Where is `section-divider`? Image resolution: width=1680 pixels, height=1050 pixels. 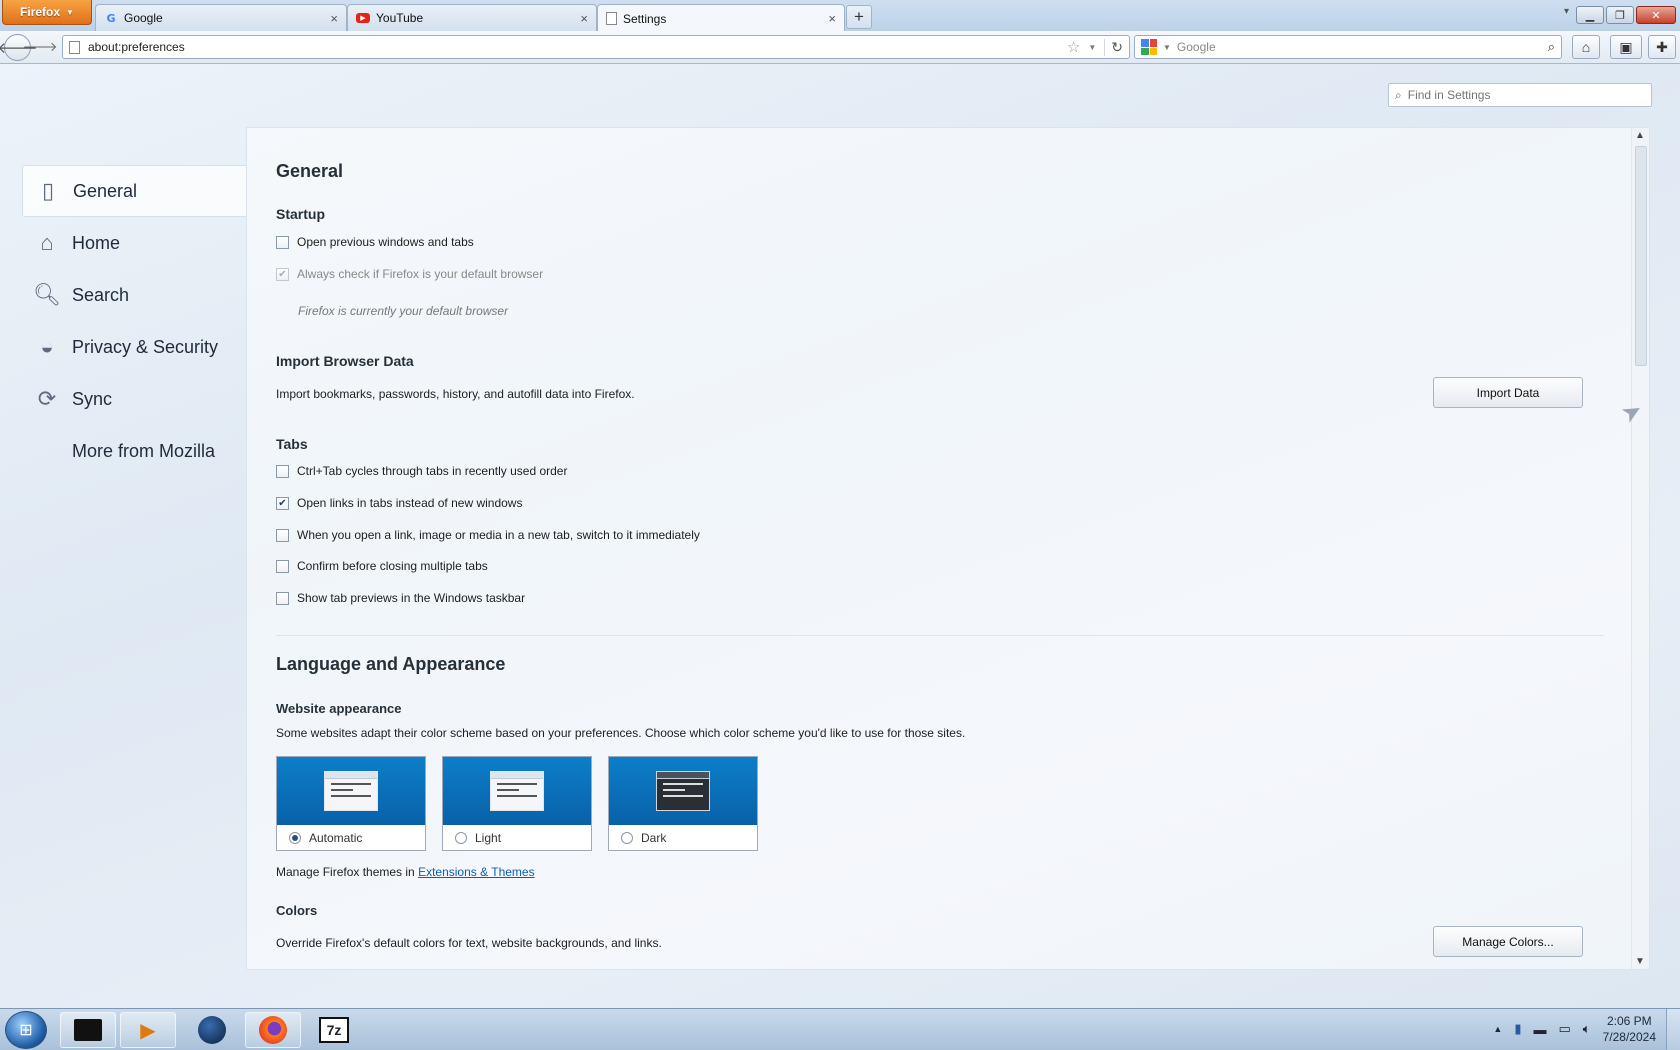 section-divider is located at coordinates (940, 635).